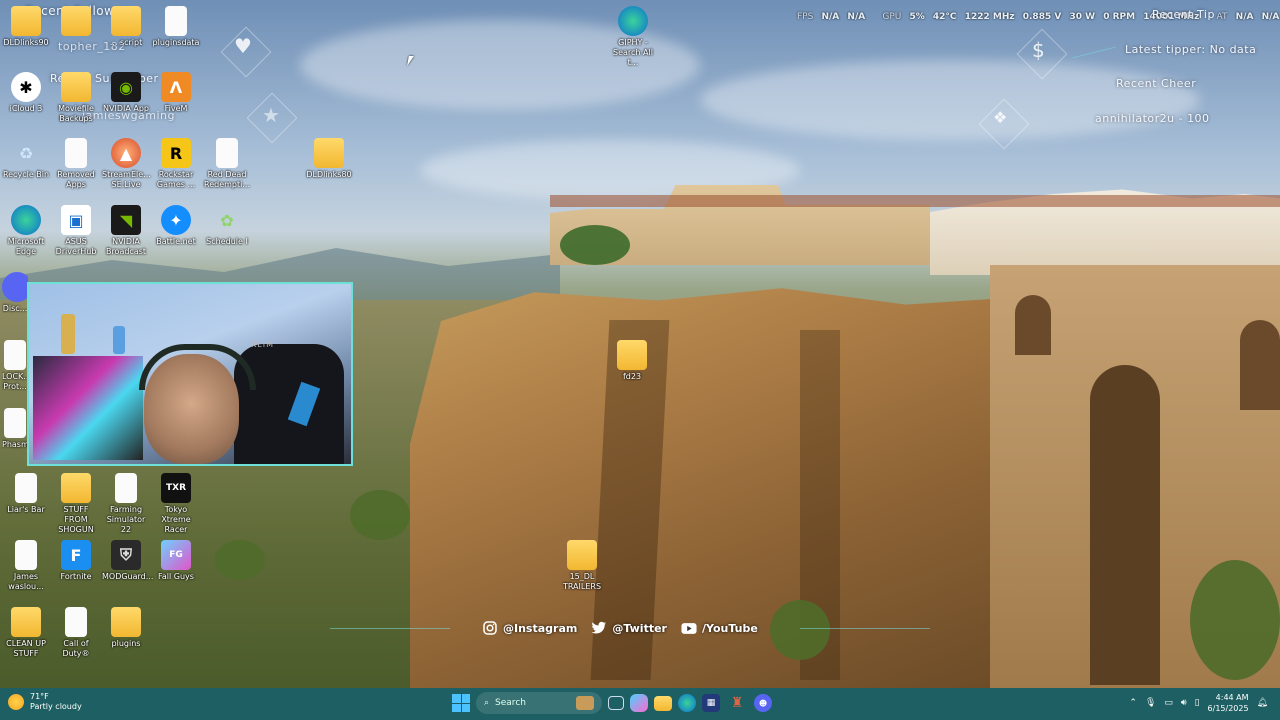 This screenshot has width=1280, height=720. I want to click on battery-icon: ▯, so click(1197, 703).